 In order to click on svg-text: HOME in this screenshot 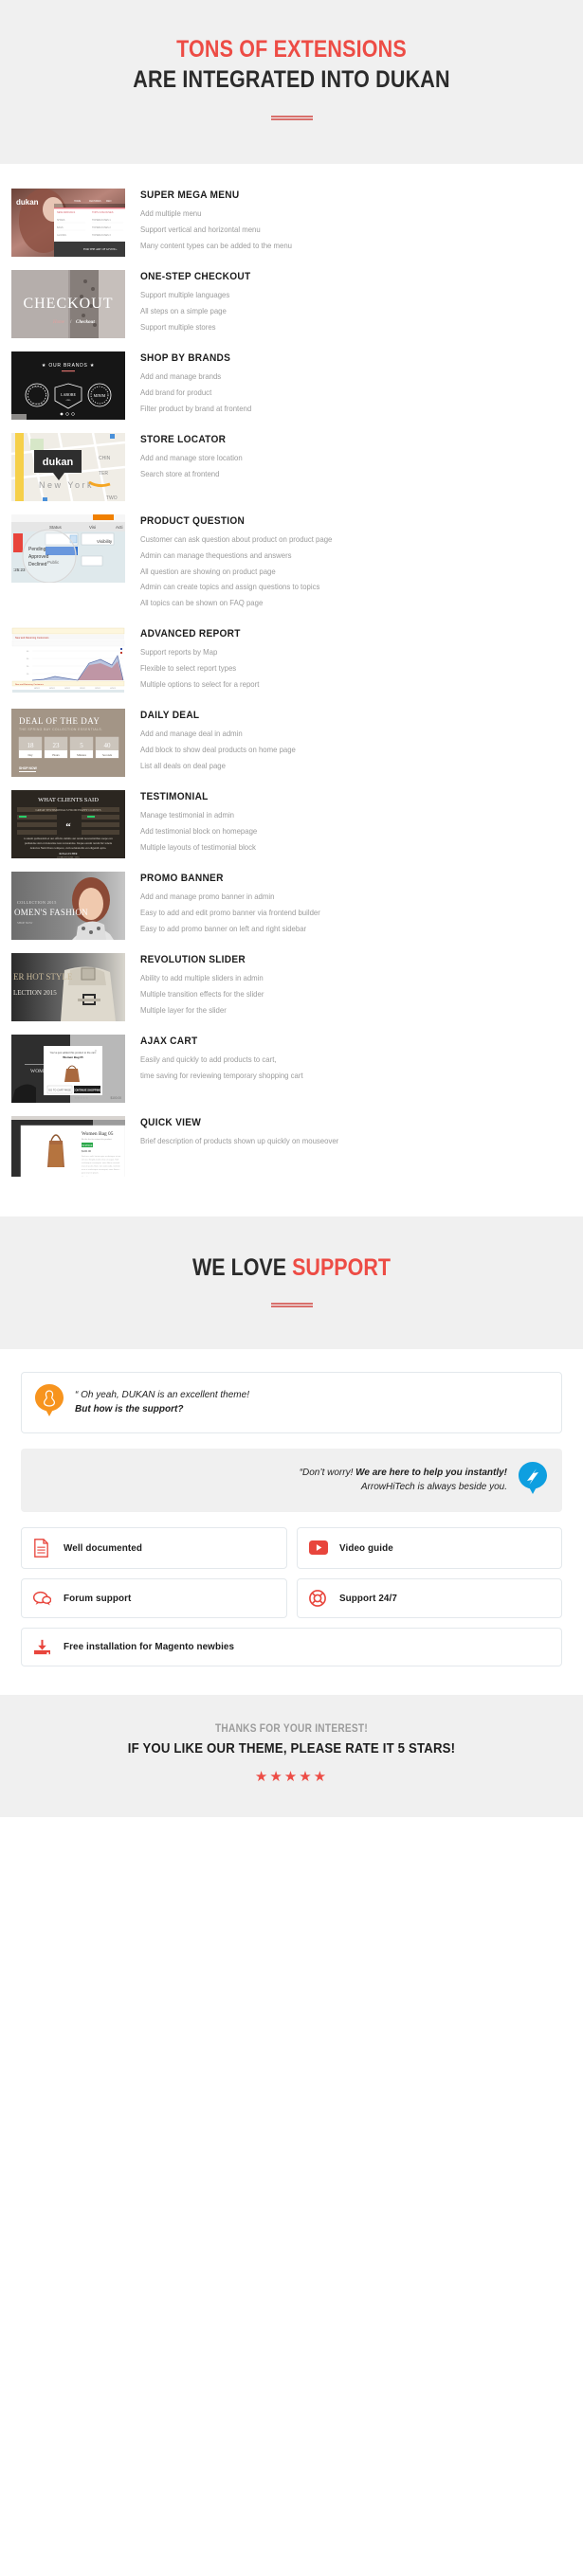, I will do `click(78, 201)`.